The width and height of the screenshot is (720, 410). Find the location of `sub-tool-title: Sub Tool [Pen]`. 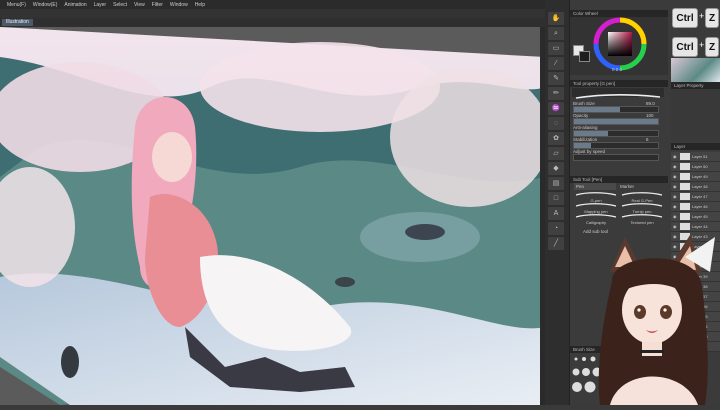

sub-tool-title: Sub Tool [Pen] is located at coordinates (619, 179).